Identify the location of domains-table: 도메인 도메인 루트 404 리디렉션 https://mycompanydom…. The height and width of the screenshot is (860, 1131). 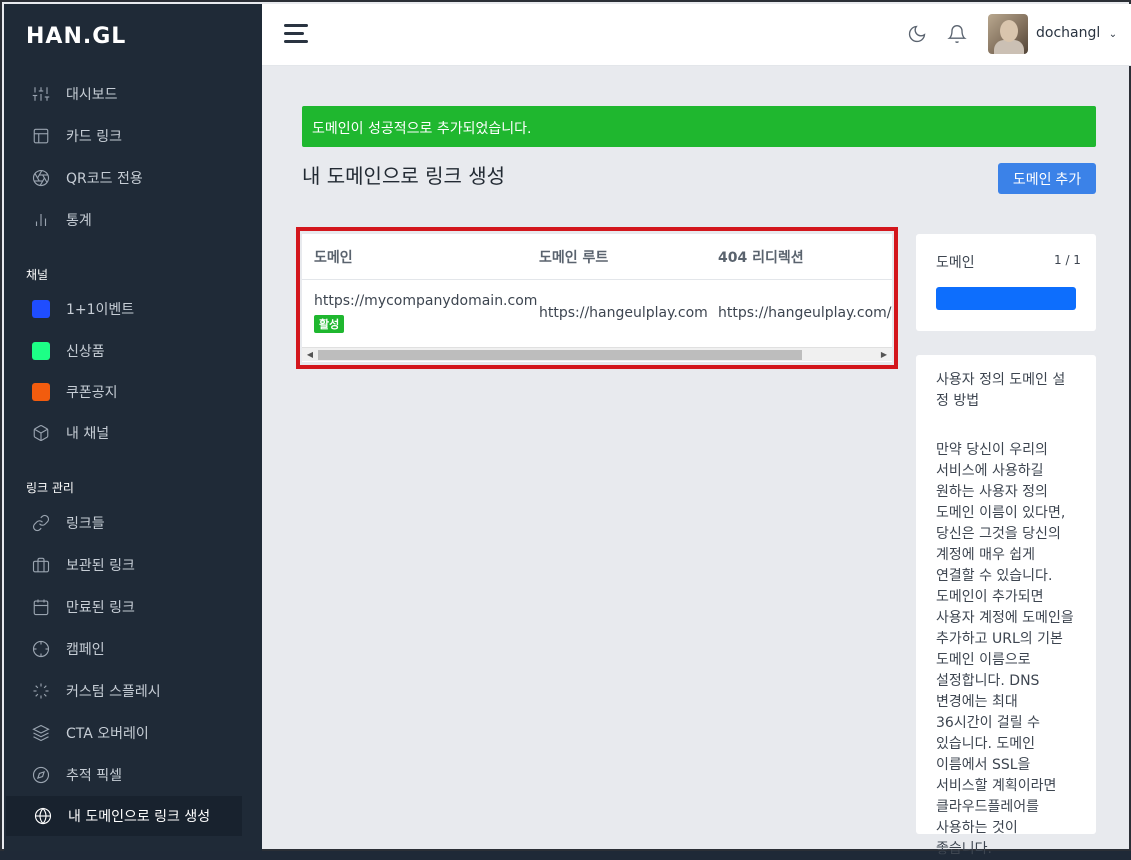
(597, 298).